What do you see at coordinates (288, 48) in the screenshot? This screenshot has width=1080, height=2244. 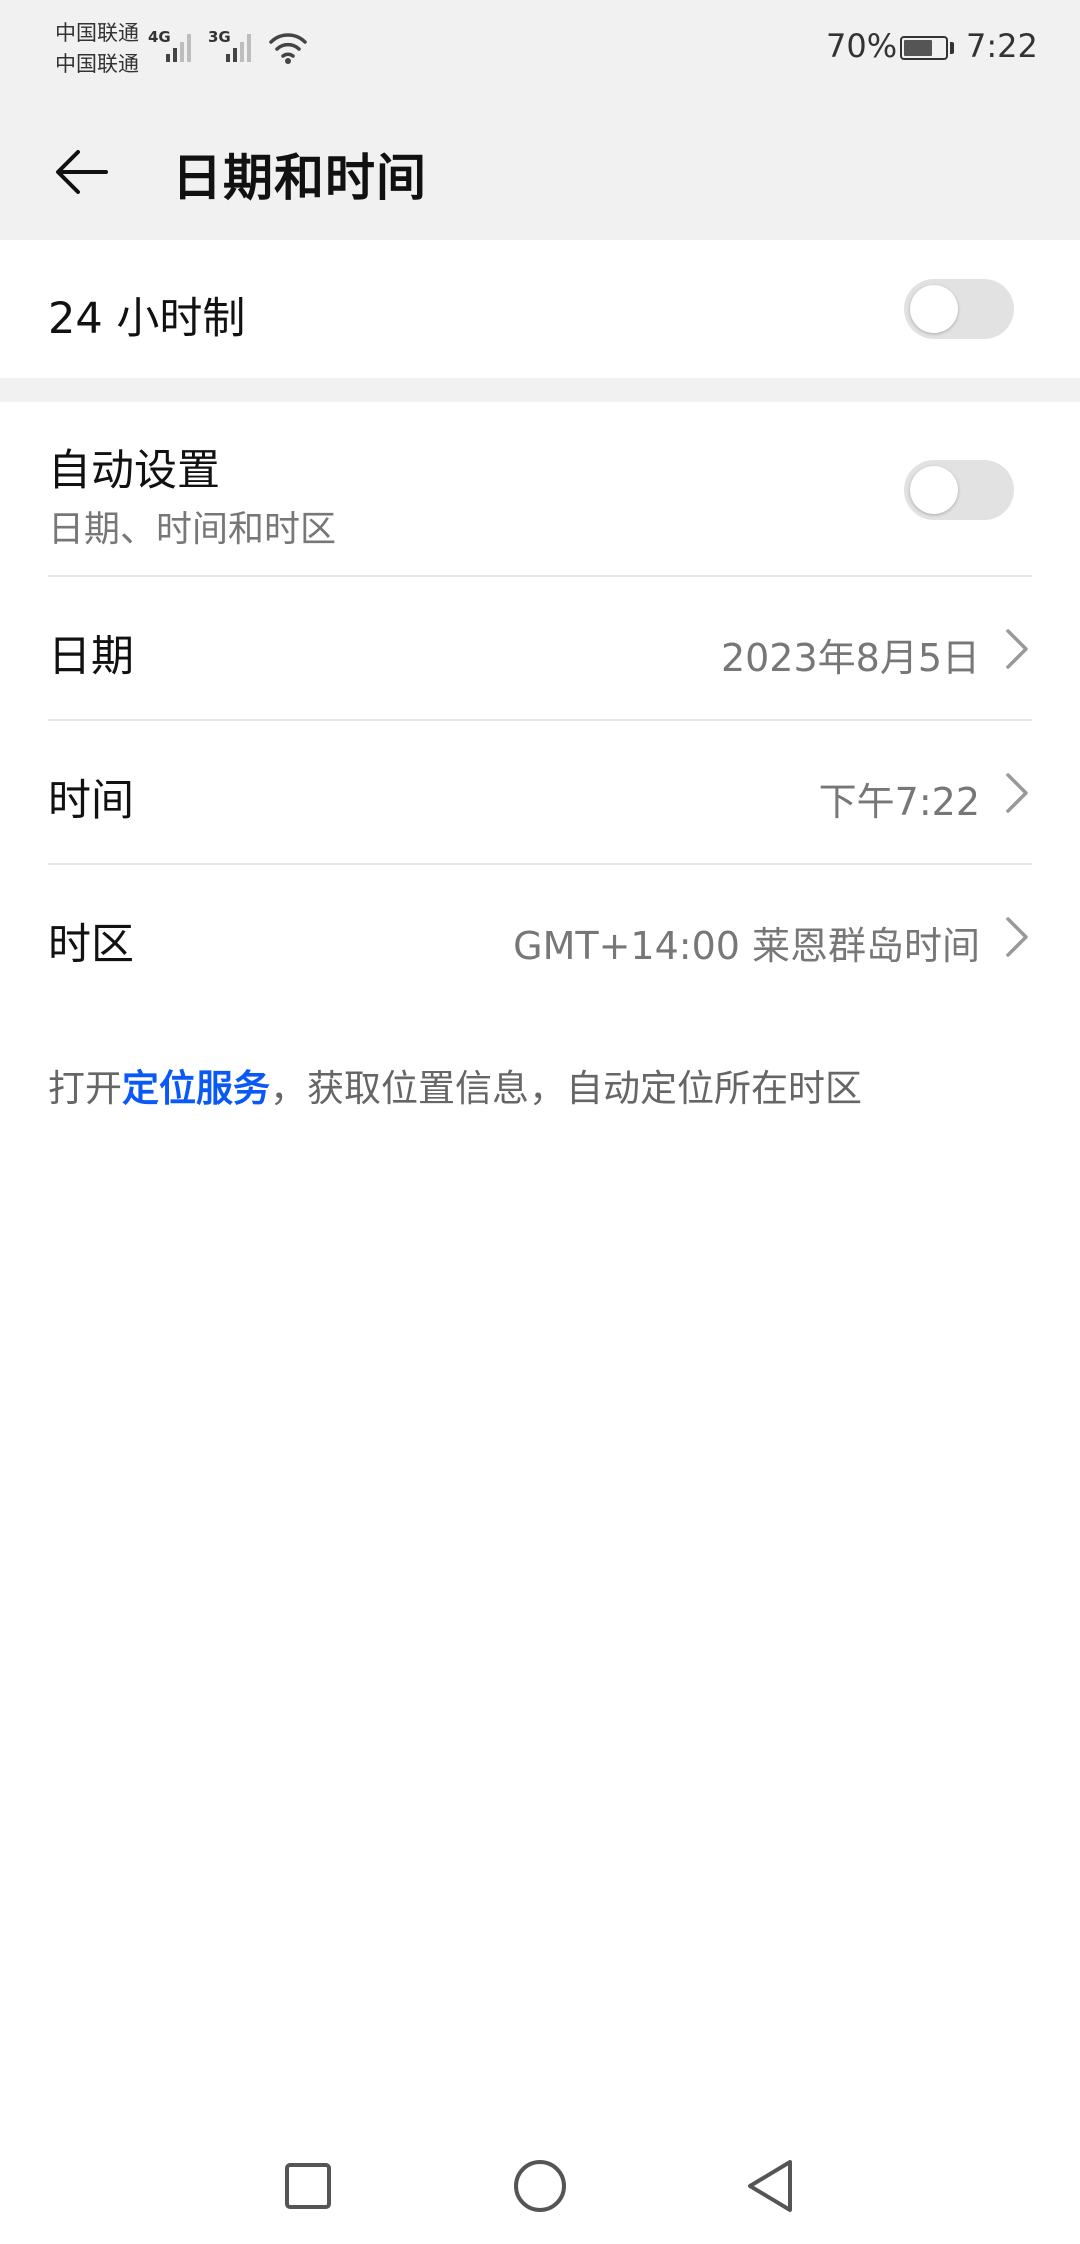 I see `wifi-icon` at bounding box center [288, 48].